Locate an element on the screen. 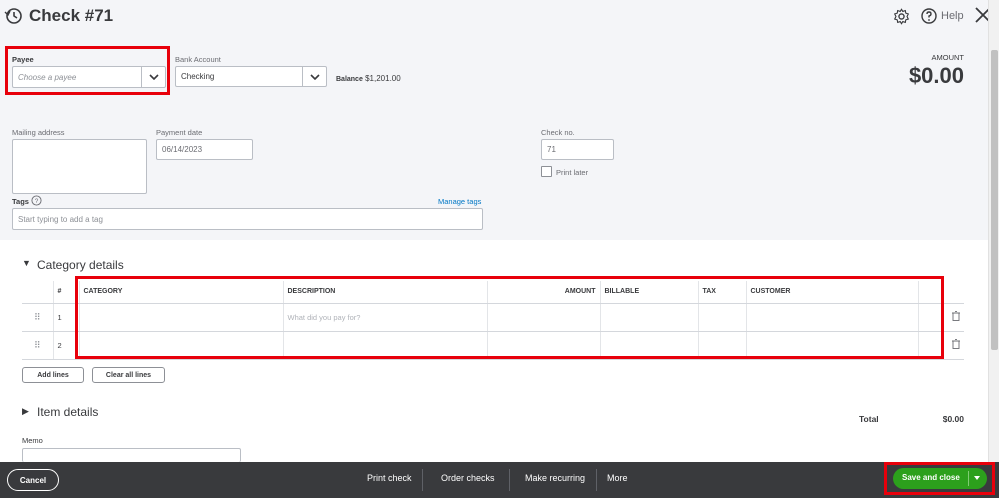 This screenshot has width=999, height=498. gear-icon is located at coordinates (901, 16).